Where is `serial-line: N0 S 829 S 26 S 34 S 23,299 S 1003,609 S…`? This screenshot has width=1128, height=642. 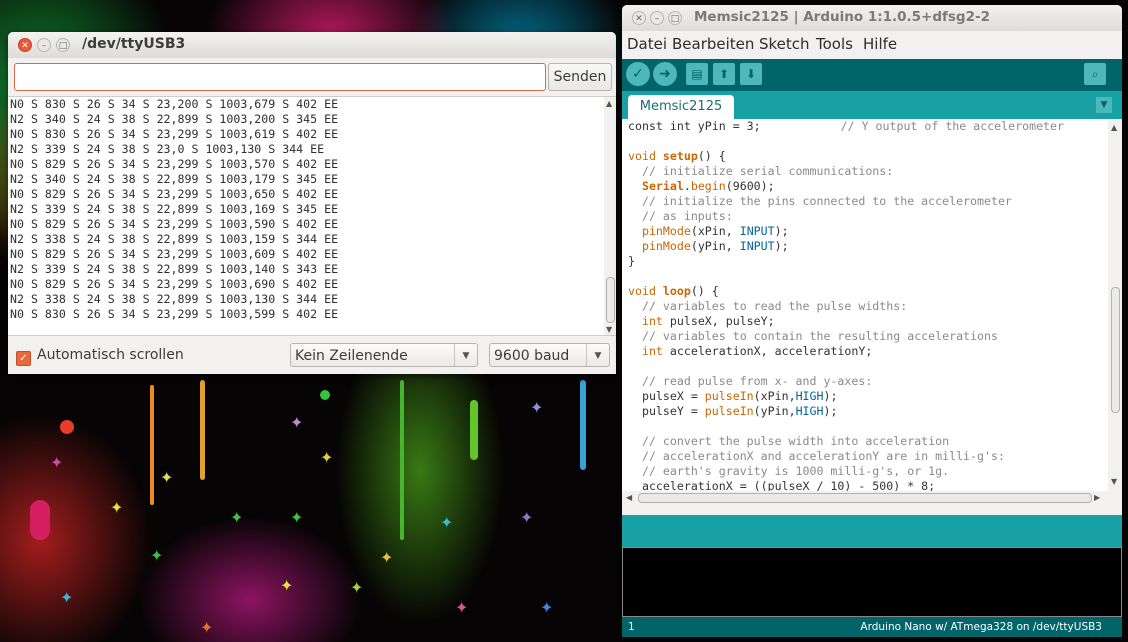 serial-line: N0 S 829 S 26 S 34 S 23,299 S 1003,609 S… is located at coordinates (174, 254).